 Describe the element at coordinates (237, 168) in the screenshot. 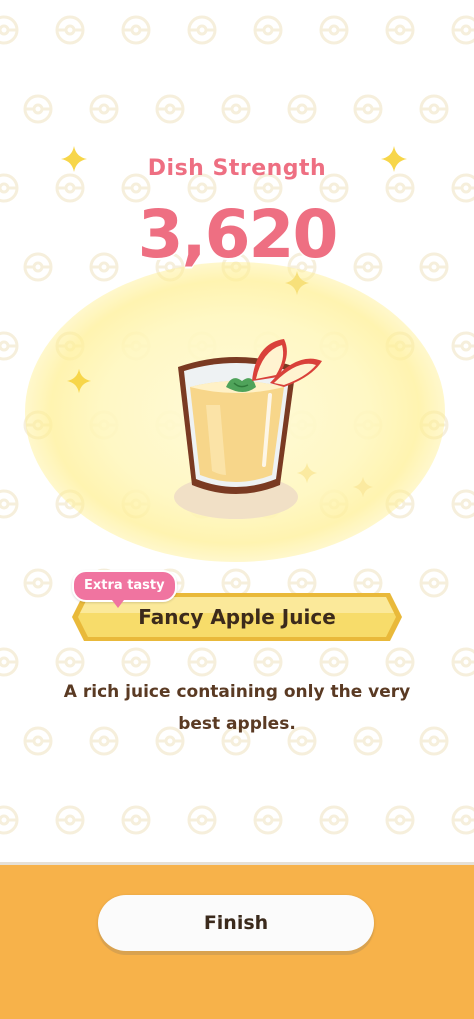

I see `dish-strength-label: Dish Strength` at that location.